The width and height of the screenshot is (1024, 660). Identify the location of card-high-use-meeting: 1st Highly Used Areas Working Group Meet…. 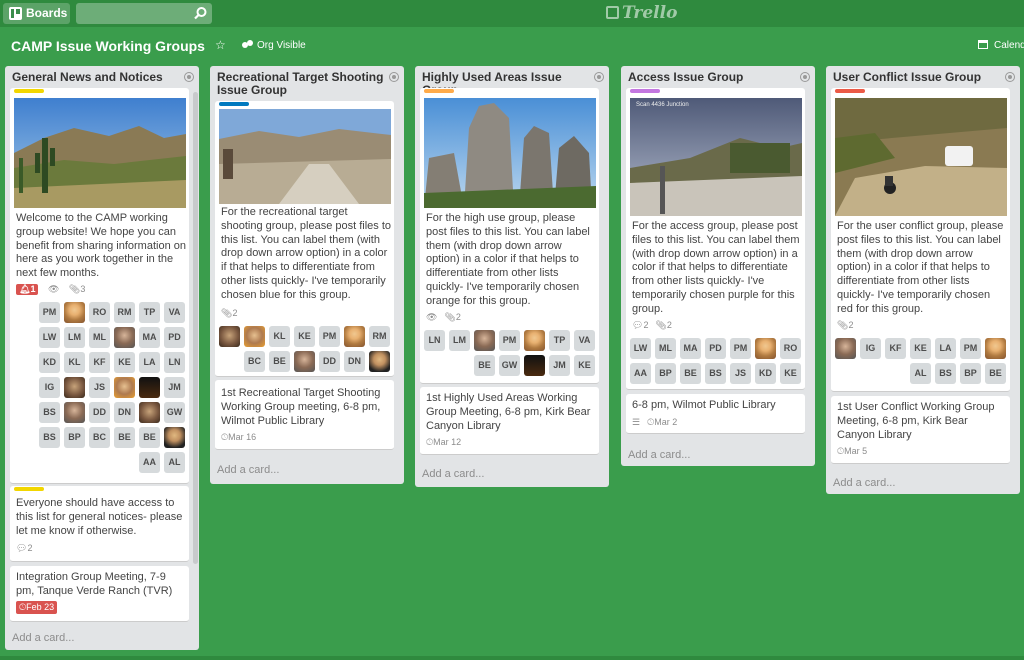
(509, 421).